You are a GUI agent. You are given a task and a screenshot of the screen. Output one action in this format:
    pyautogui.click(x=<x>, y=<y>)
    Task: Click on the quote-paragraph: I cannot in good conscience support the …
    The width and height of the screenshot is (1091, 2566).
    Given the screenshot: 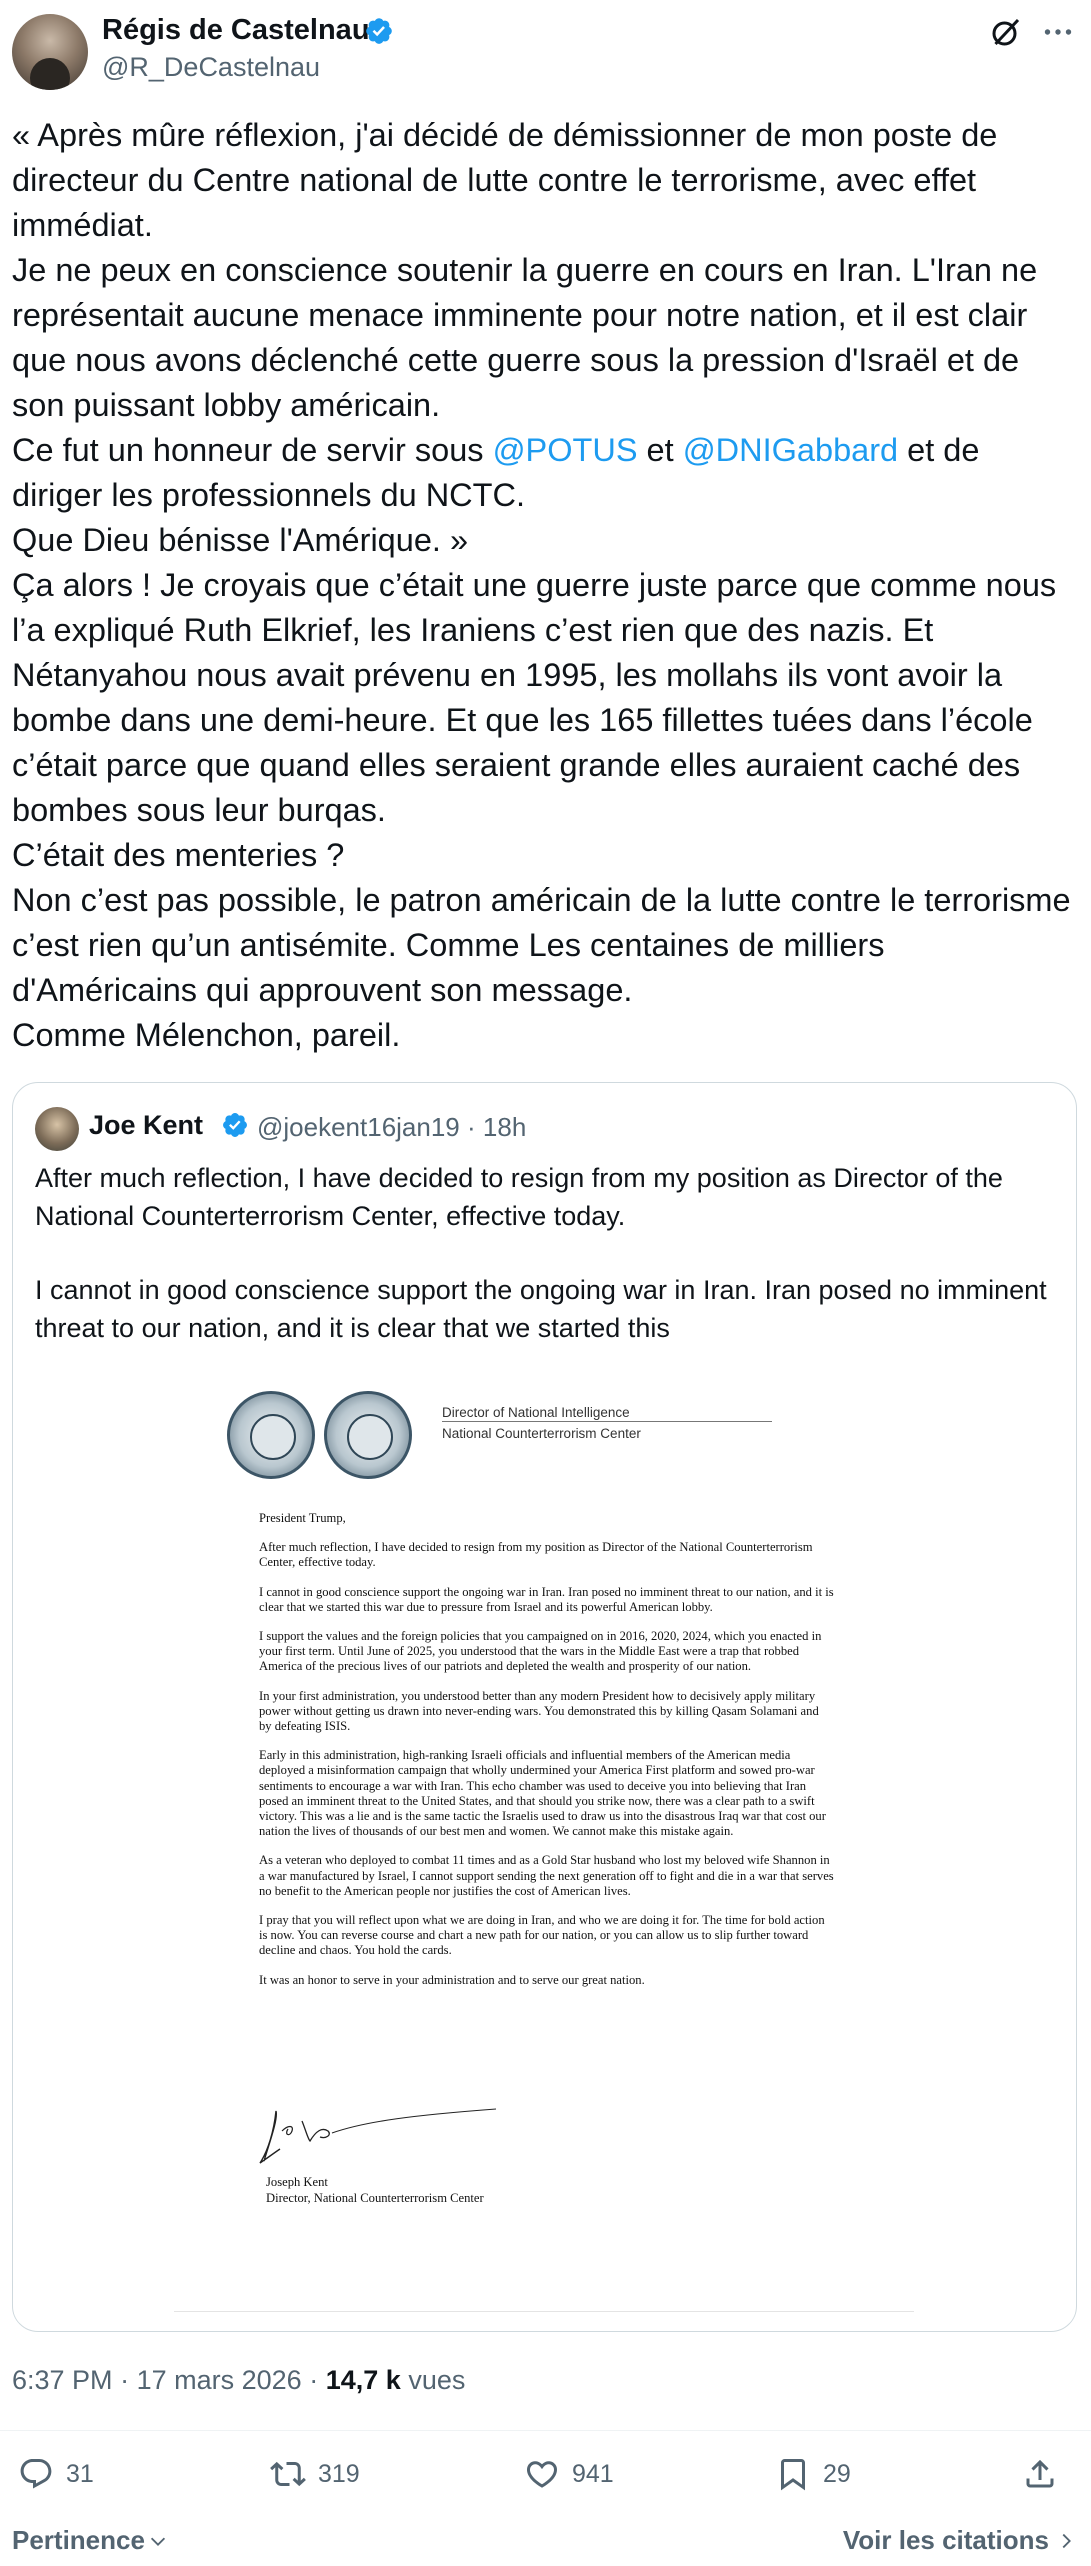 What is the action you would take?
    pyautogui.click(x=541, y=1309)
    